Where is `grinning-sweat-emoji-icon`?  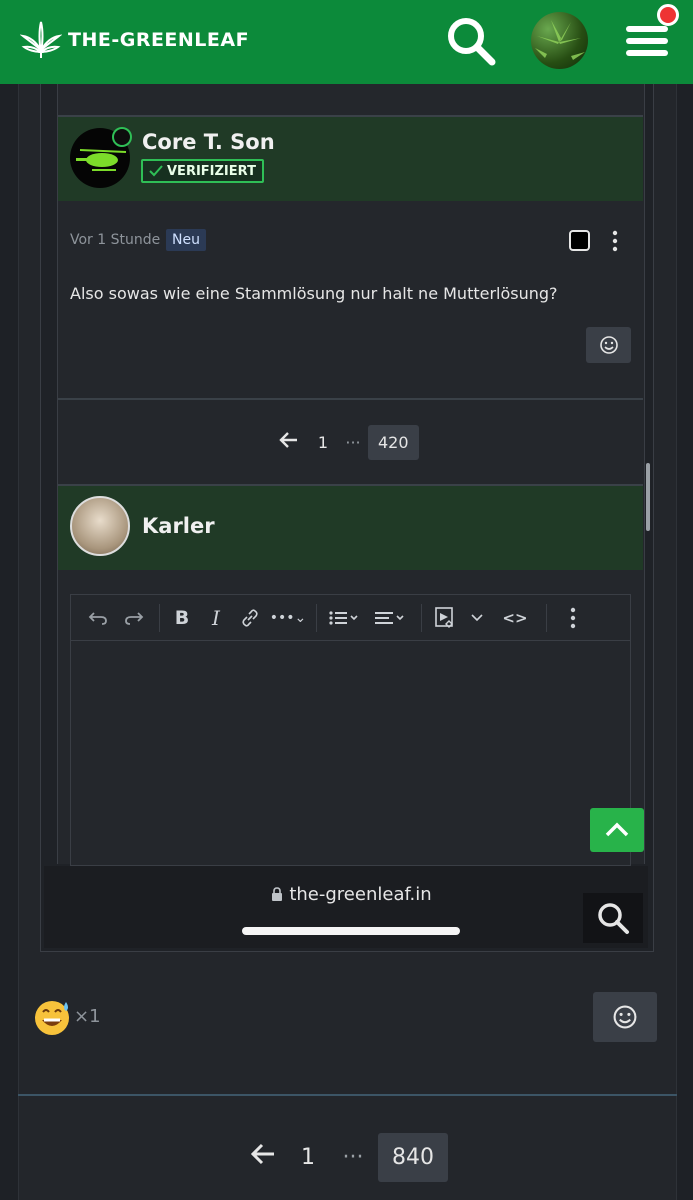 grinning-sweat-emoji-icon is located at coordinates (54, 1018).